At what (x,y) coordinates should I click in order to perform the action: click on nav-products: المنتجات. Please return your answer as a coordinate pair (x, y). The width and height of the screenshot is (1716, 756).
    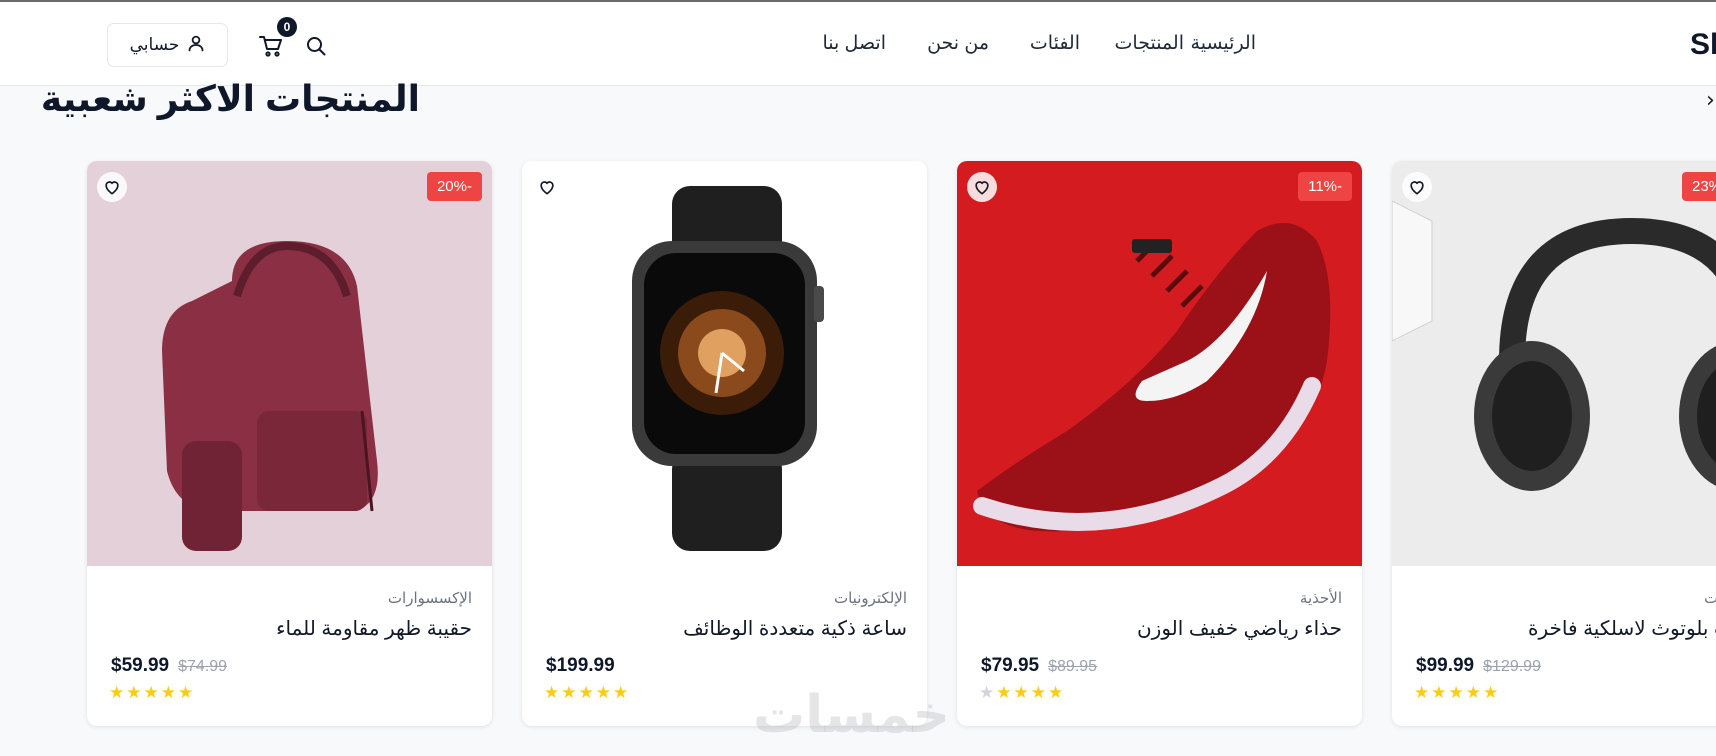
    Looking at the image, I should click on (1149, 43).